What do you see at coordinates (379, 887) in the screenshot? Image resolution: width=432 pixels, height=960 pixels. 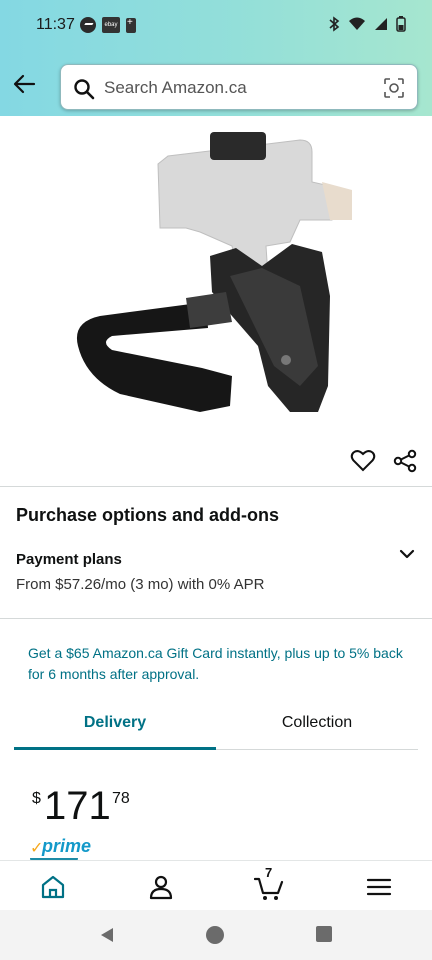 I see `menu-icon` at bounding box center [379, 887].